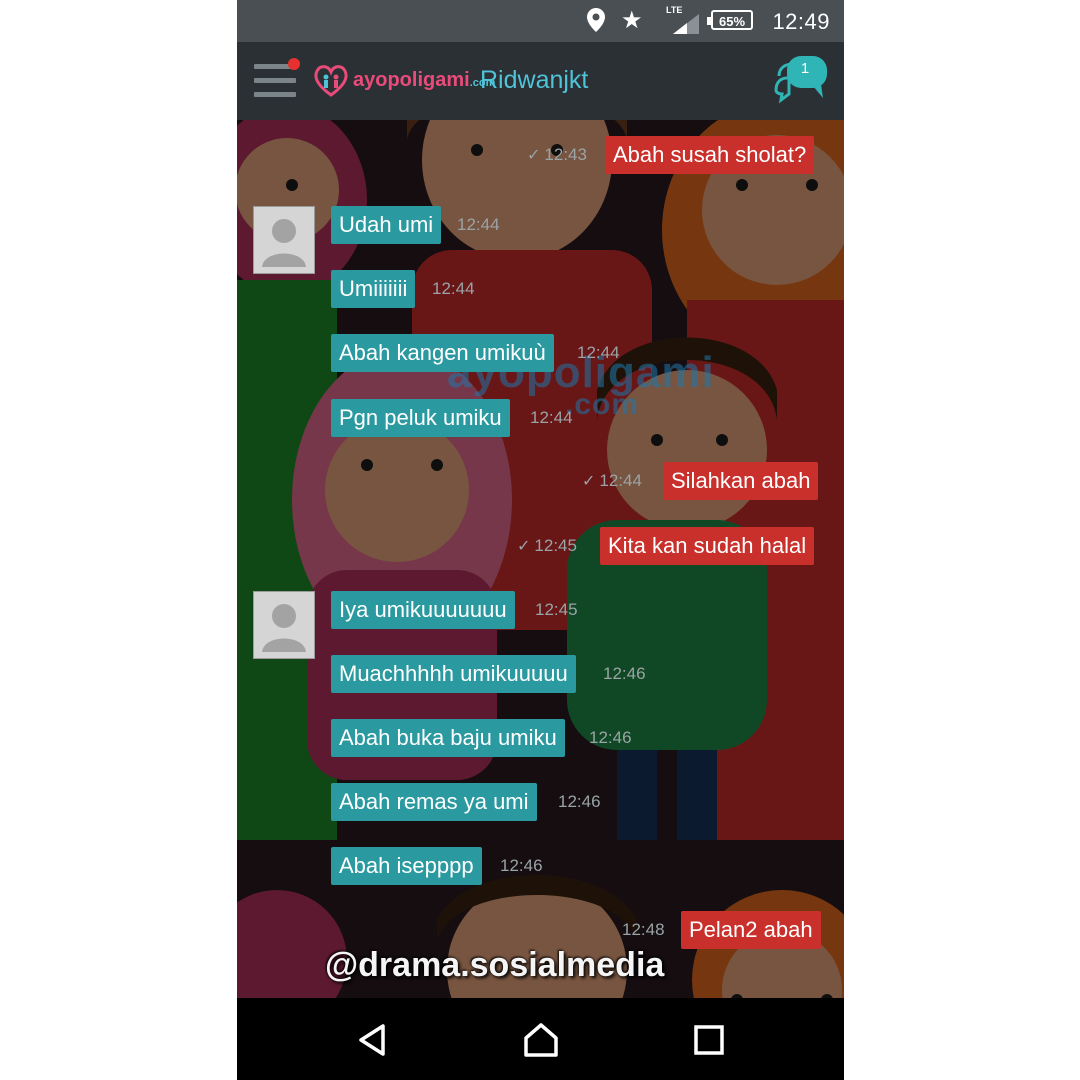  What do you see at coordinates (386, 225) in the screenshot?
I see `message-bubble-incoming: Udah umi` at bounding box center [386, 225].